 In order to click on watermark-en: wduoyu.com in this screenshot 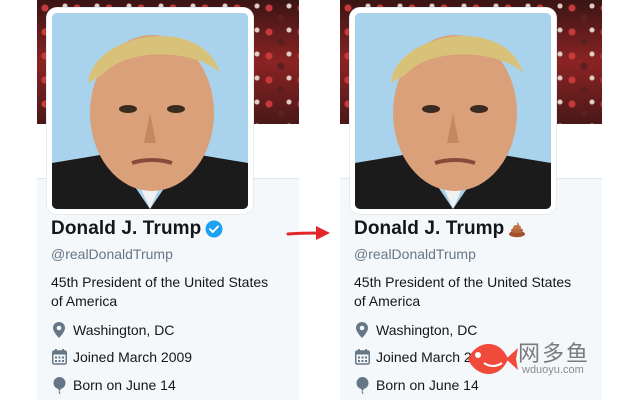, I will do `click(553, 370)`.